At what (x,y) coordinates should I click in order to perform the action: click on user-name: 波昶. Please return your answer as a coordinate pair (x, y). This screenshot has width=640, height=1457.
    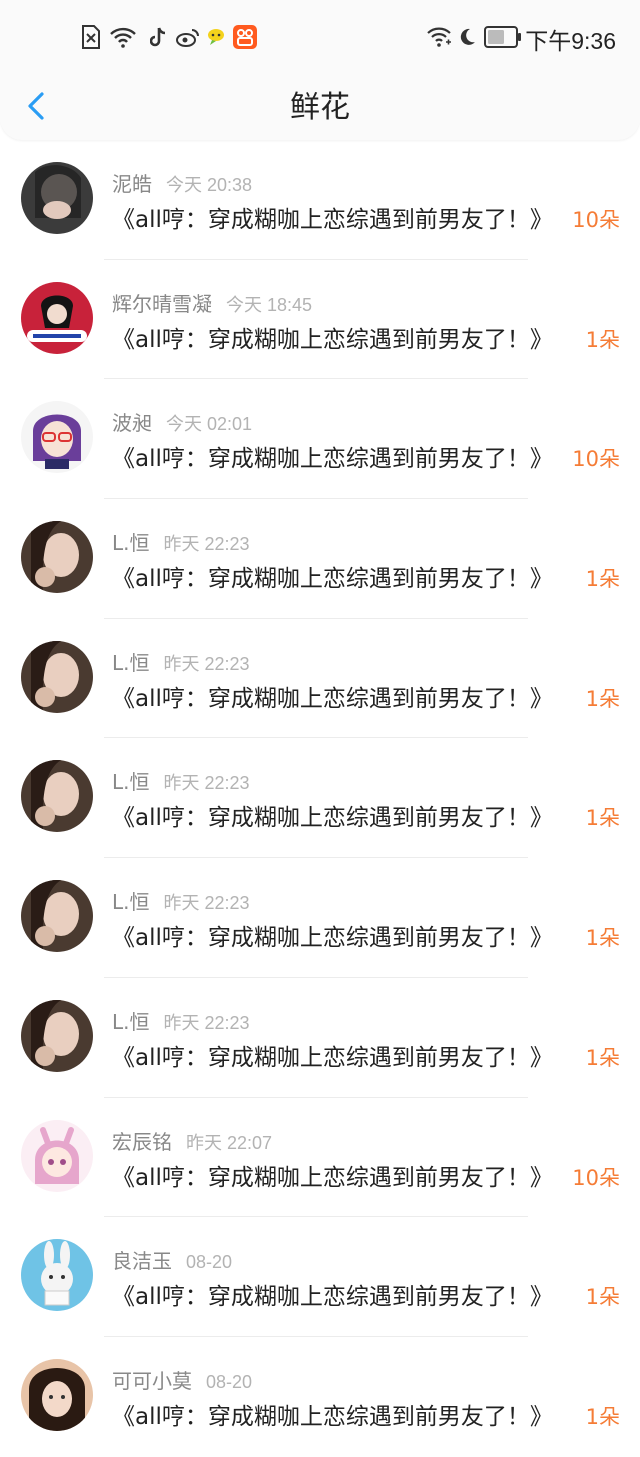
    Looking at the image, I should click on (132, 423).